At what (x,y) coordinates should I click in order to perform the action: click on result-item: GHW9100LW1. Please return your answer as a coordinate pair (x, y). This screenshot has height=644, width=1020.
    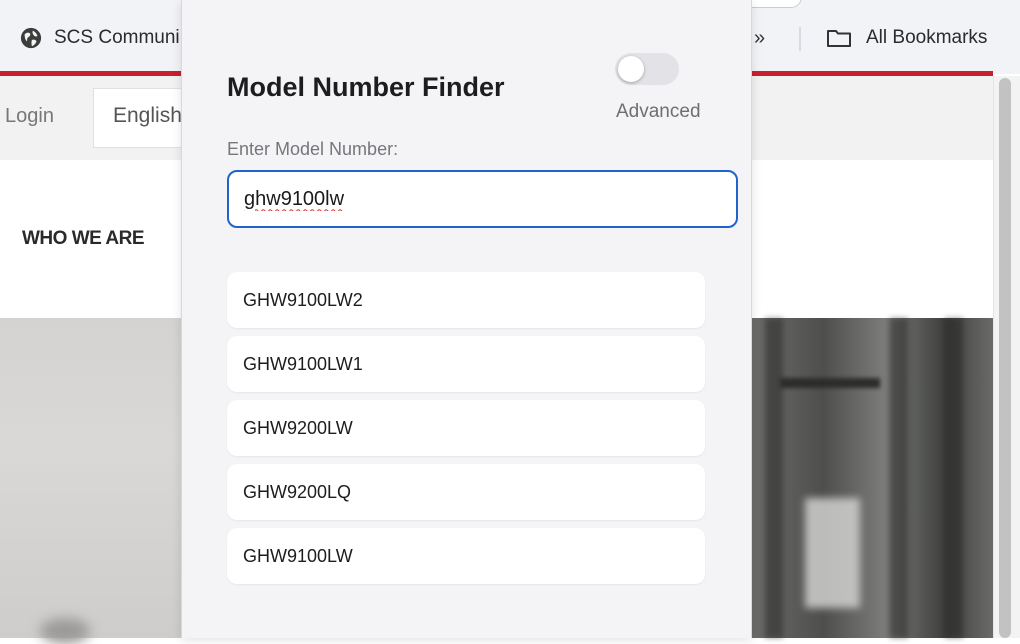
    Looking at the image, I should click on (466, 364).